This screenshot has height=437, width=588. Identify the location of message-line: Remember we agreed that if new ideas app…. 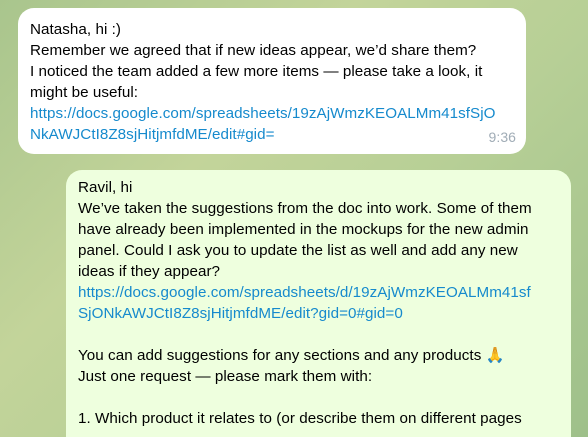
(253, 50).